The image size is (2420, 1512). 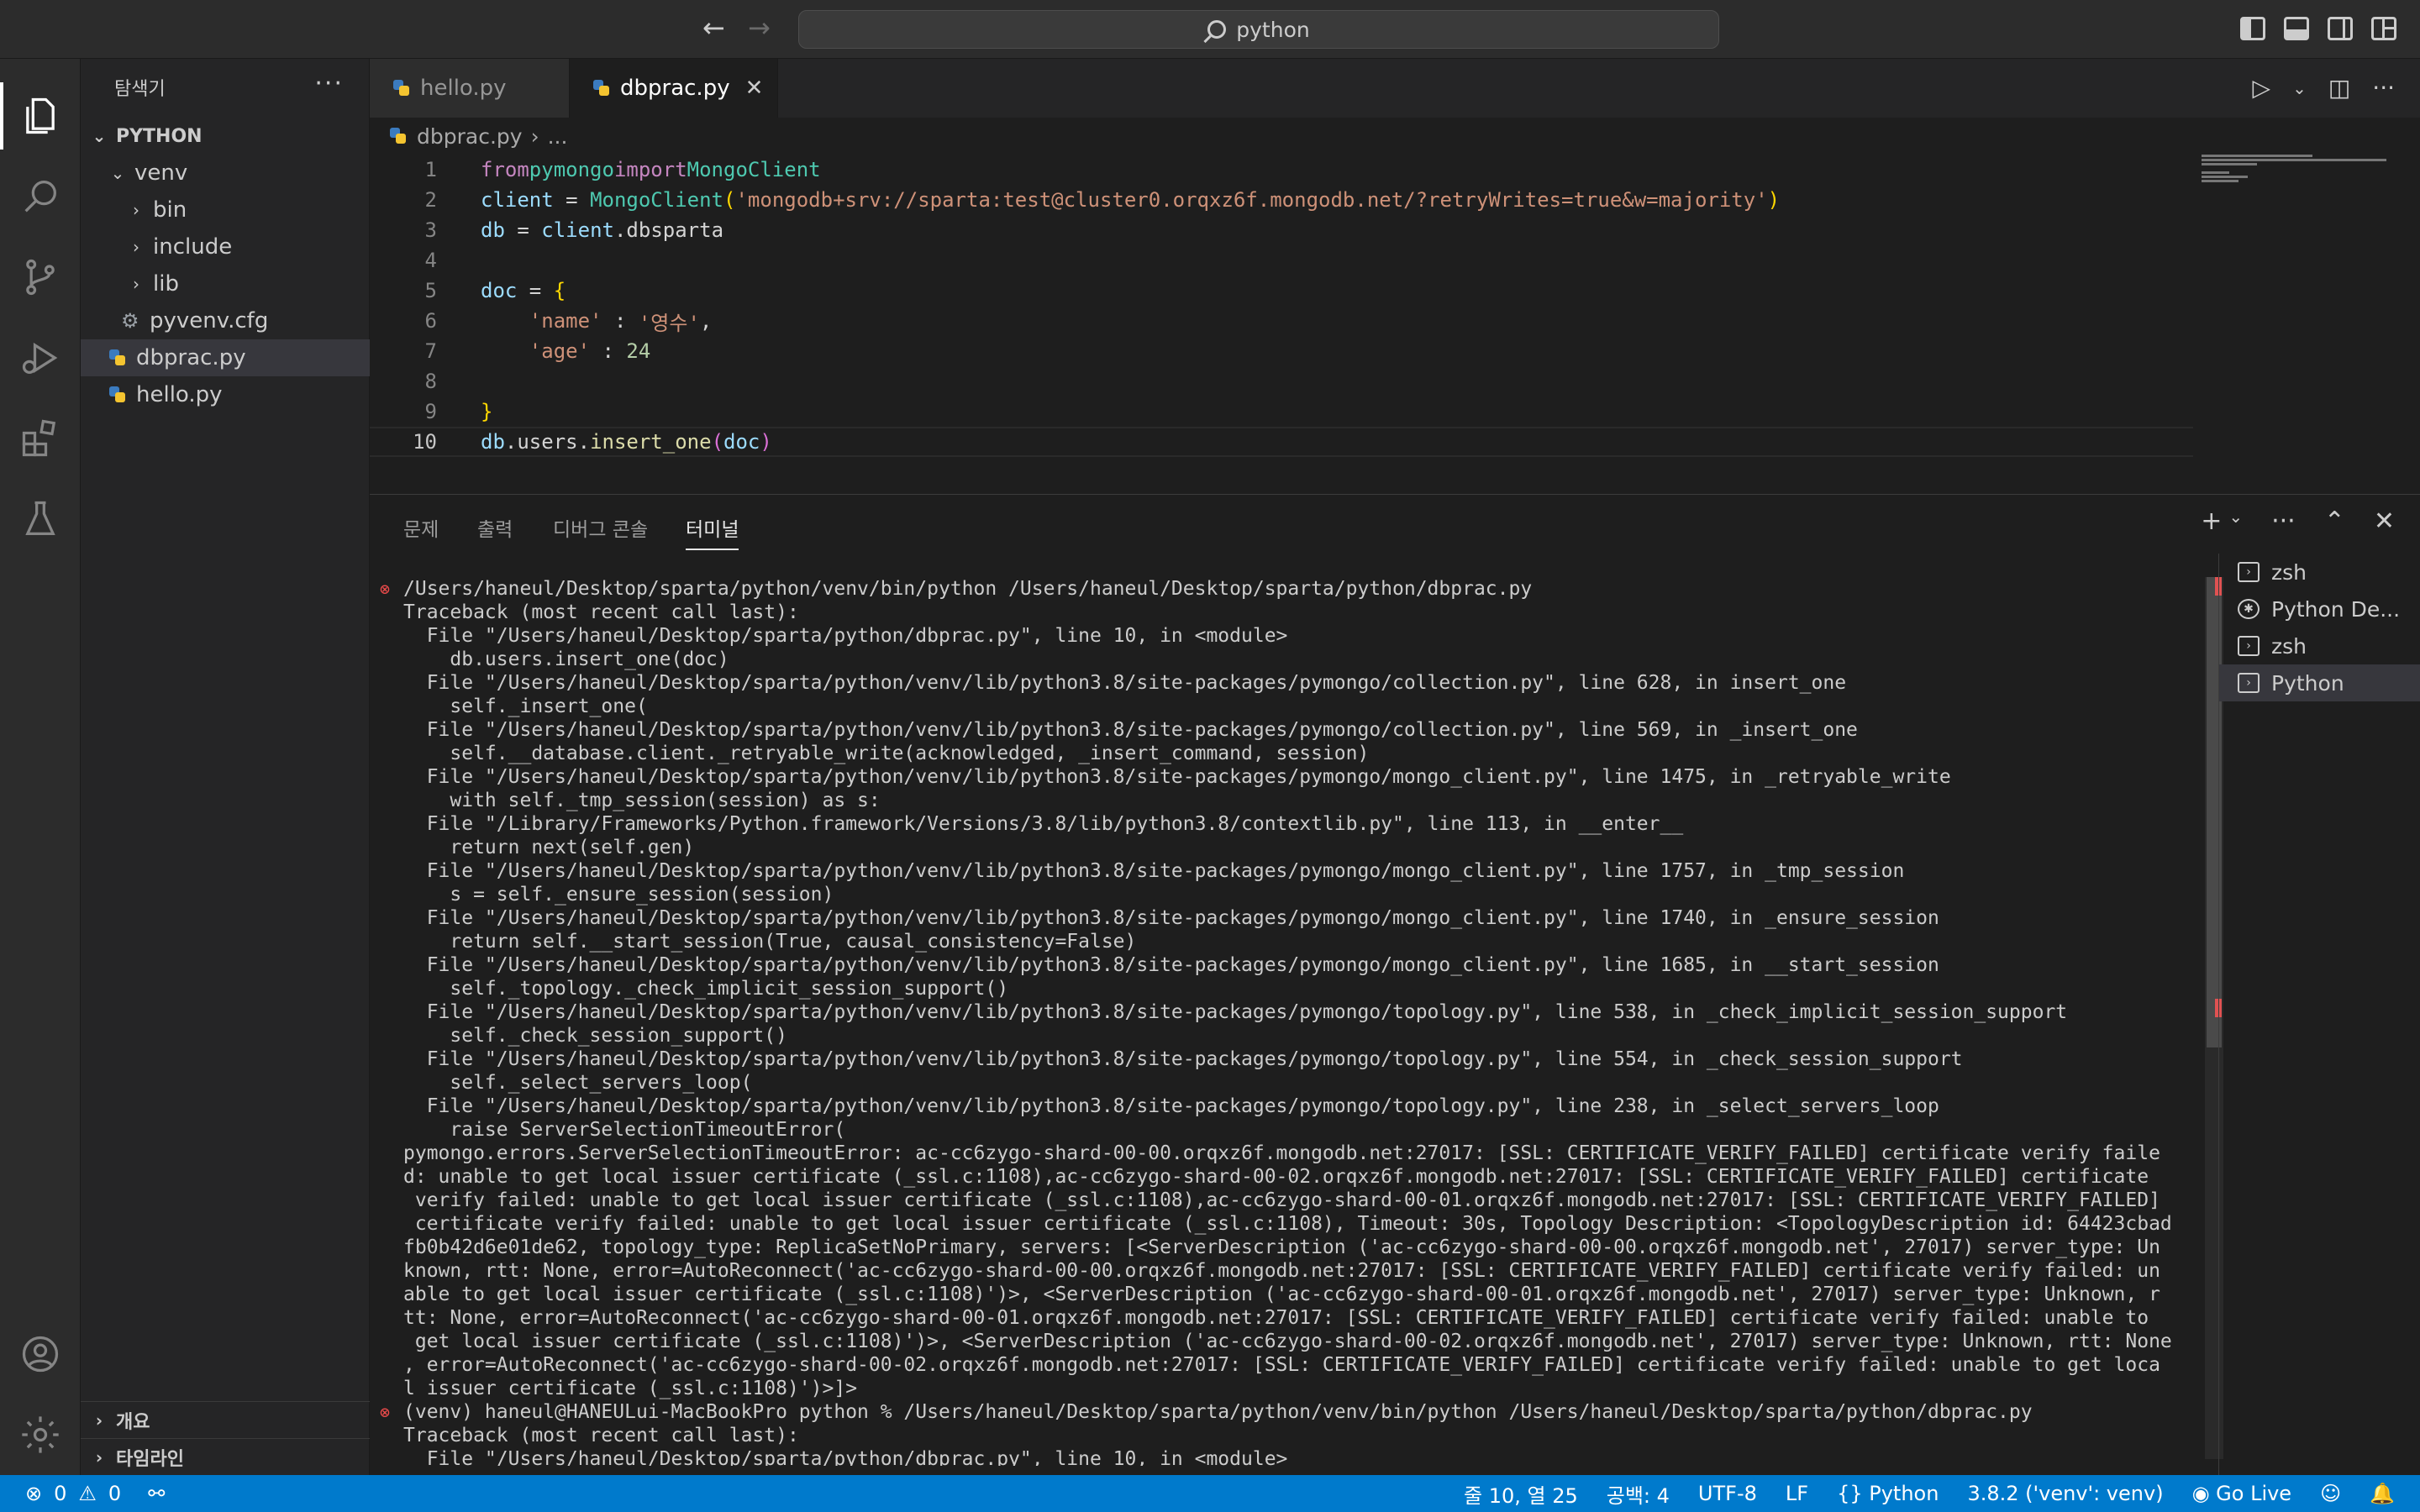 What do you see at coordinates (40, 1434) in the screenshot?
I see `settings-gear-icon` at bounding box center [40, 1434].